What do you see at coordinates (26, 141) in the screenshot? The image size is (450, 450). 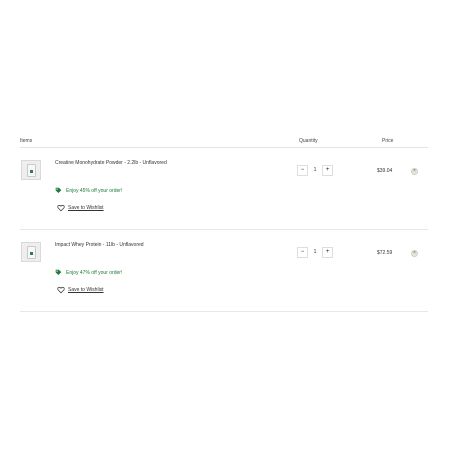 I see `items-column-header: Items` at bounding box center [26, 141].